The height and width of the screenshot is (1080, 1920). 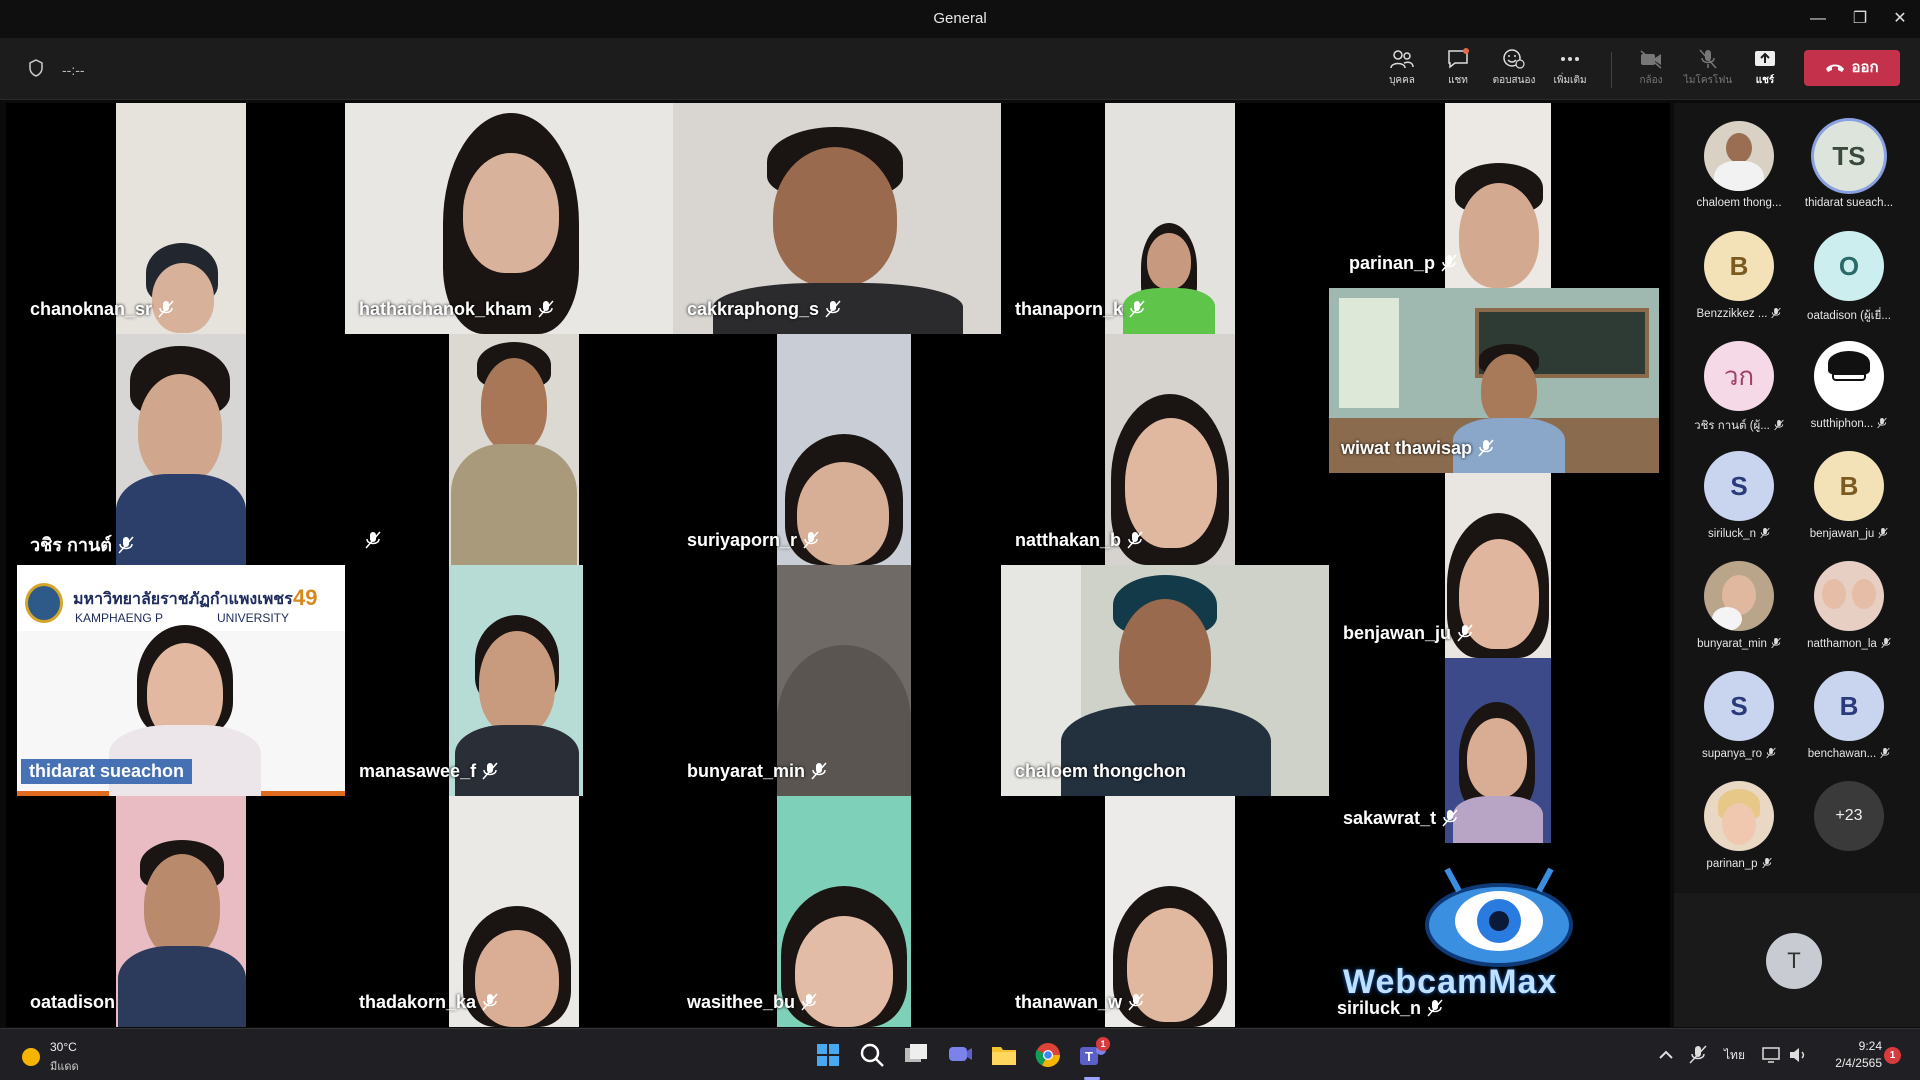 What do you see at coordinates (509, 680) in the screenshot?
I see `video-tile: manasawee_f` at bounding box center [509, 680].